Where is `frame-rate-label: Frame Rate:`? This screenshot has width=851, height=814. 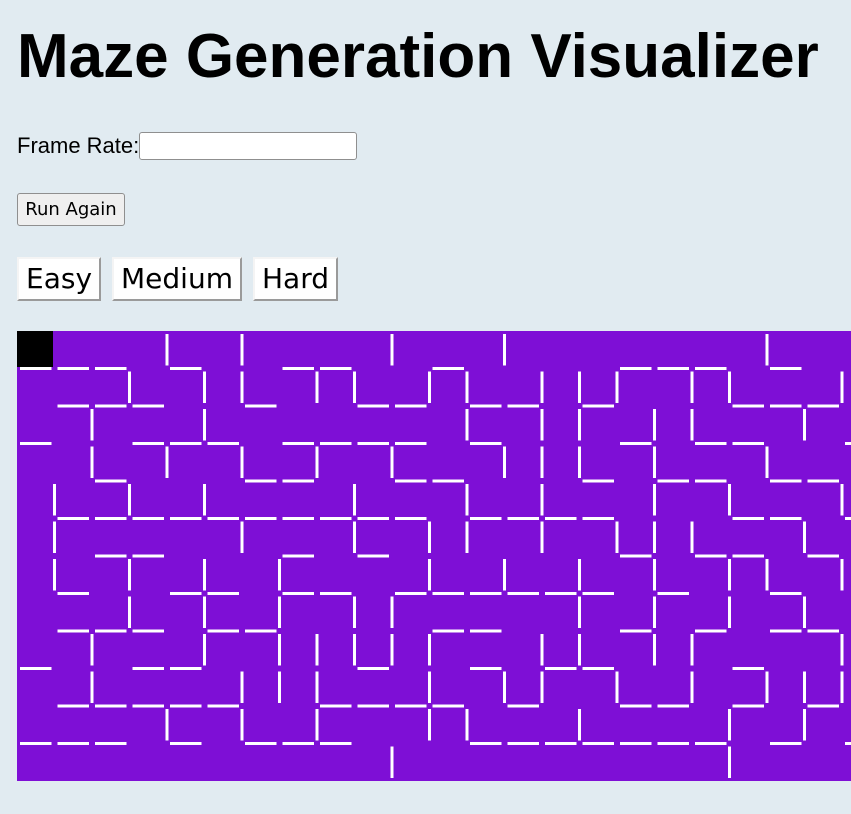
frame-rate-label: Frame Rate: is located at coordinates (78, 145).